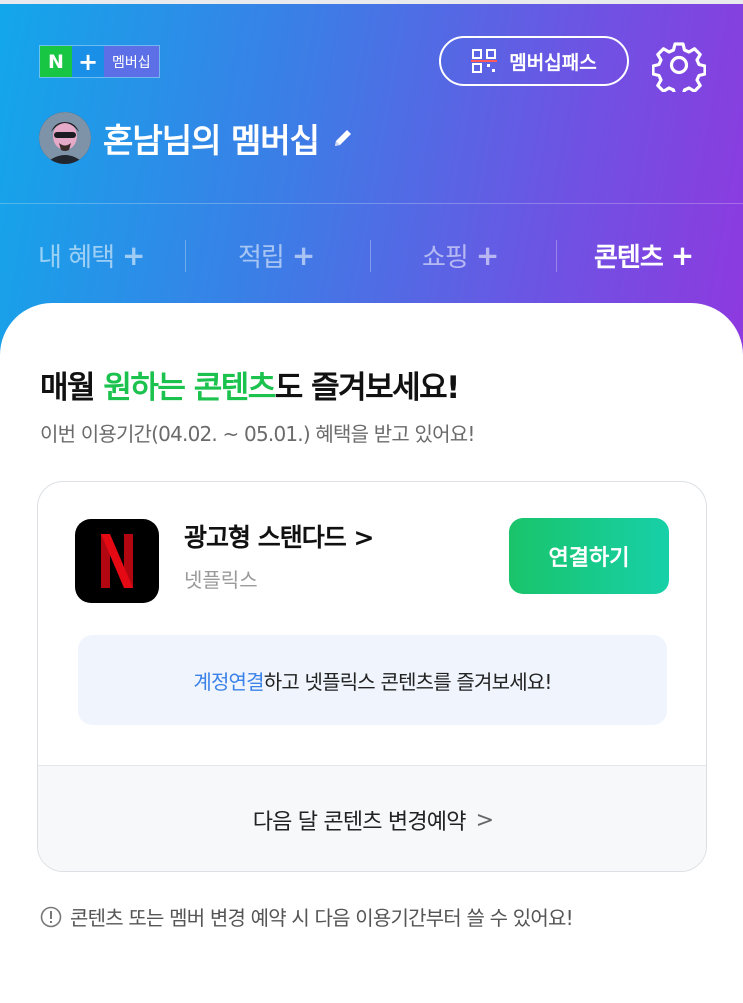  Describe the element at coordinates (228, 680) in the screenshot. I see `account-connect-link: 계정연결` at that location.